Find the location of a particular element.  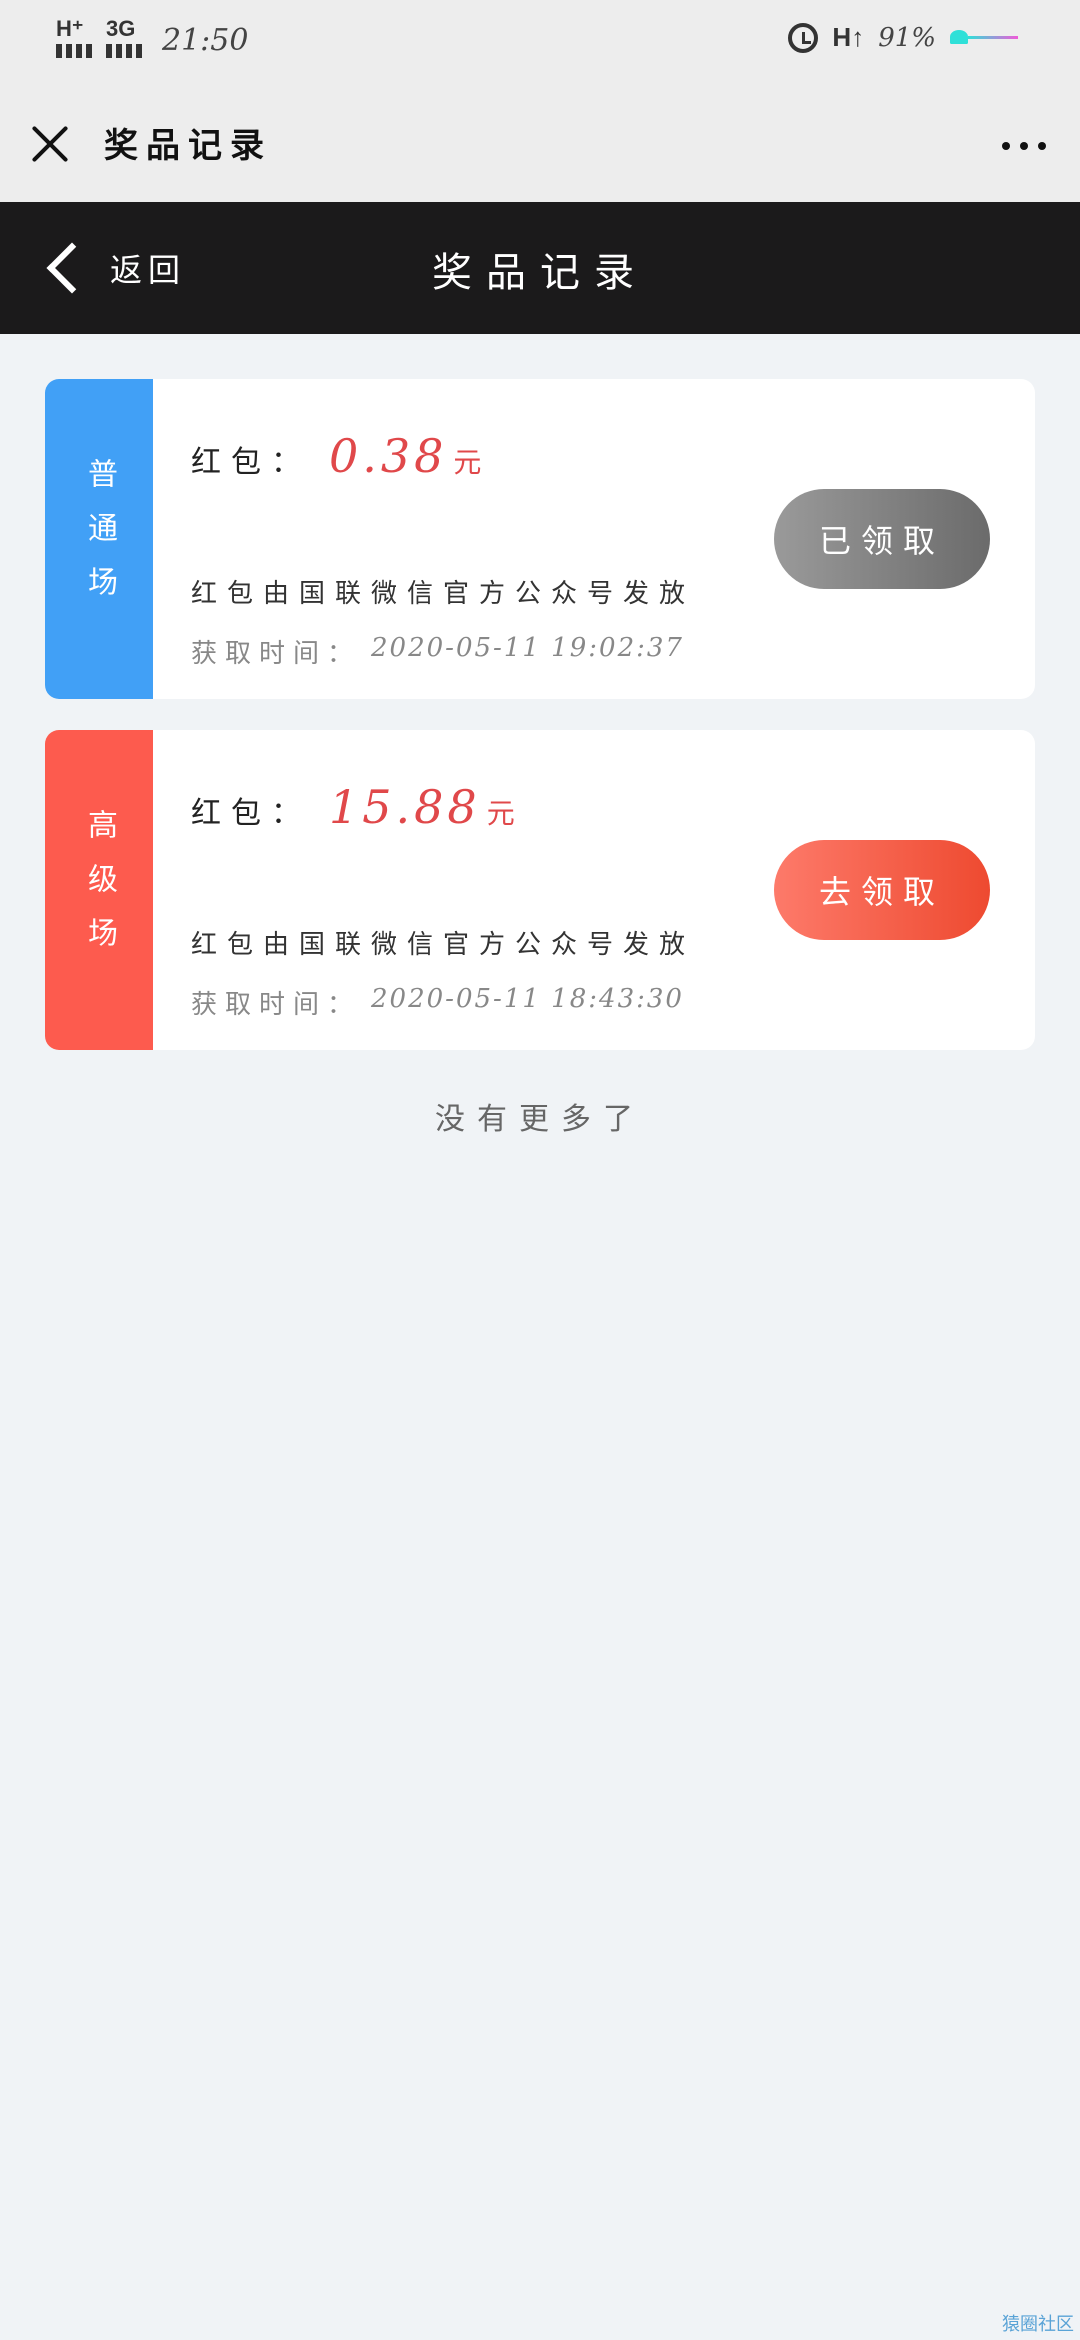

status-bar: H⁺ 3G 21:50 H↑ 91% is located at coordinates (540, 42).